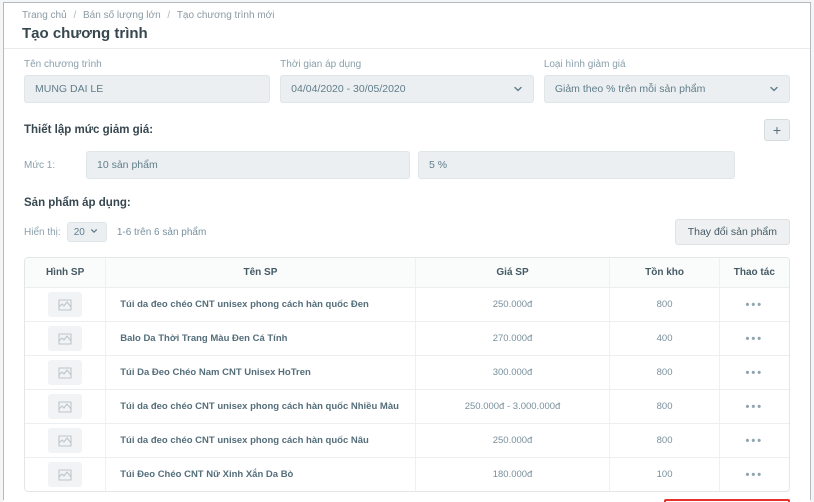  Describe the element at coordinates (42, 232) in the screenshot. I see `show-label: Hiển thị:` at that location.